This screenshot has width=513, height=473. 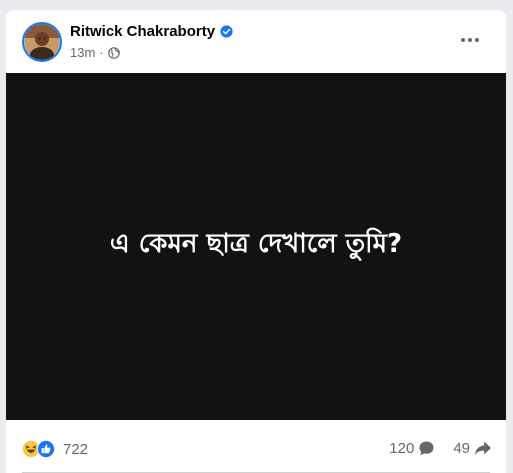 What do you see at coordinates (42, 42) in the screenshot?
I see `author-avatar` at bounding box center [42, 42].